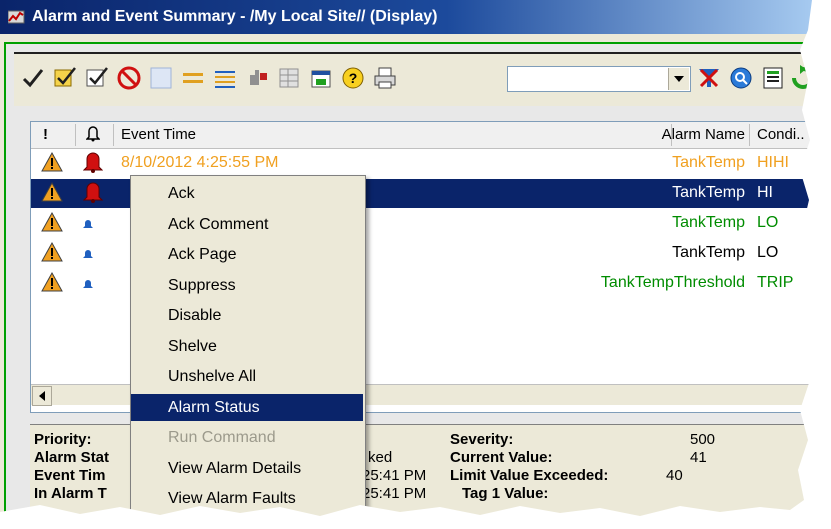 Image resolution: width=831 pixels, height=529 pixels. I want to click on condition-cell: HIHI, so click(773, 162).